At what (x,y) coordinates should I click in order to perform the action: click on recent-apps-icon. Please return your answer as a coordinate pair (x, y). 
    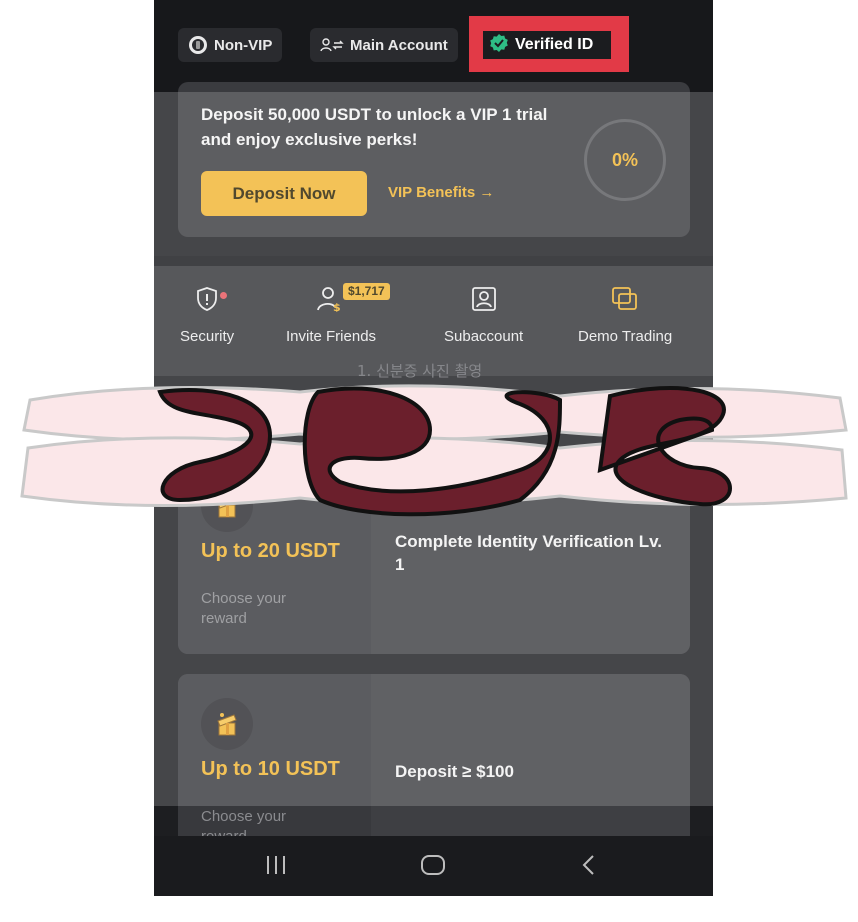
    Looking at the image, I should click on (276, 867).